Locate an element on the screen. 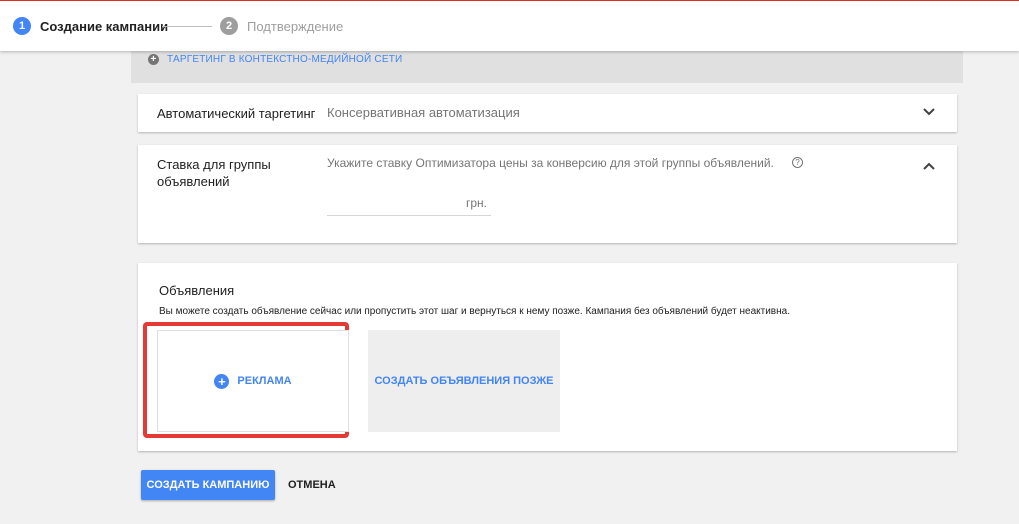 The width and height of the screenshot is (1019, 524). step-label: Подтверждение is located at coordinates (295, 26).